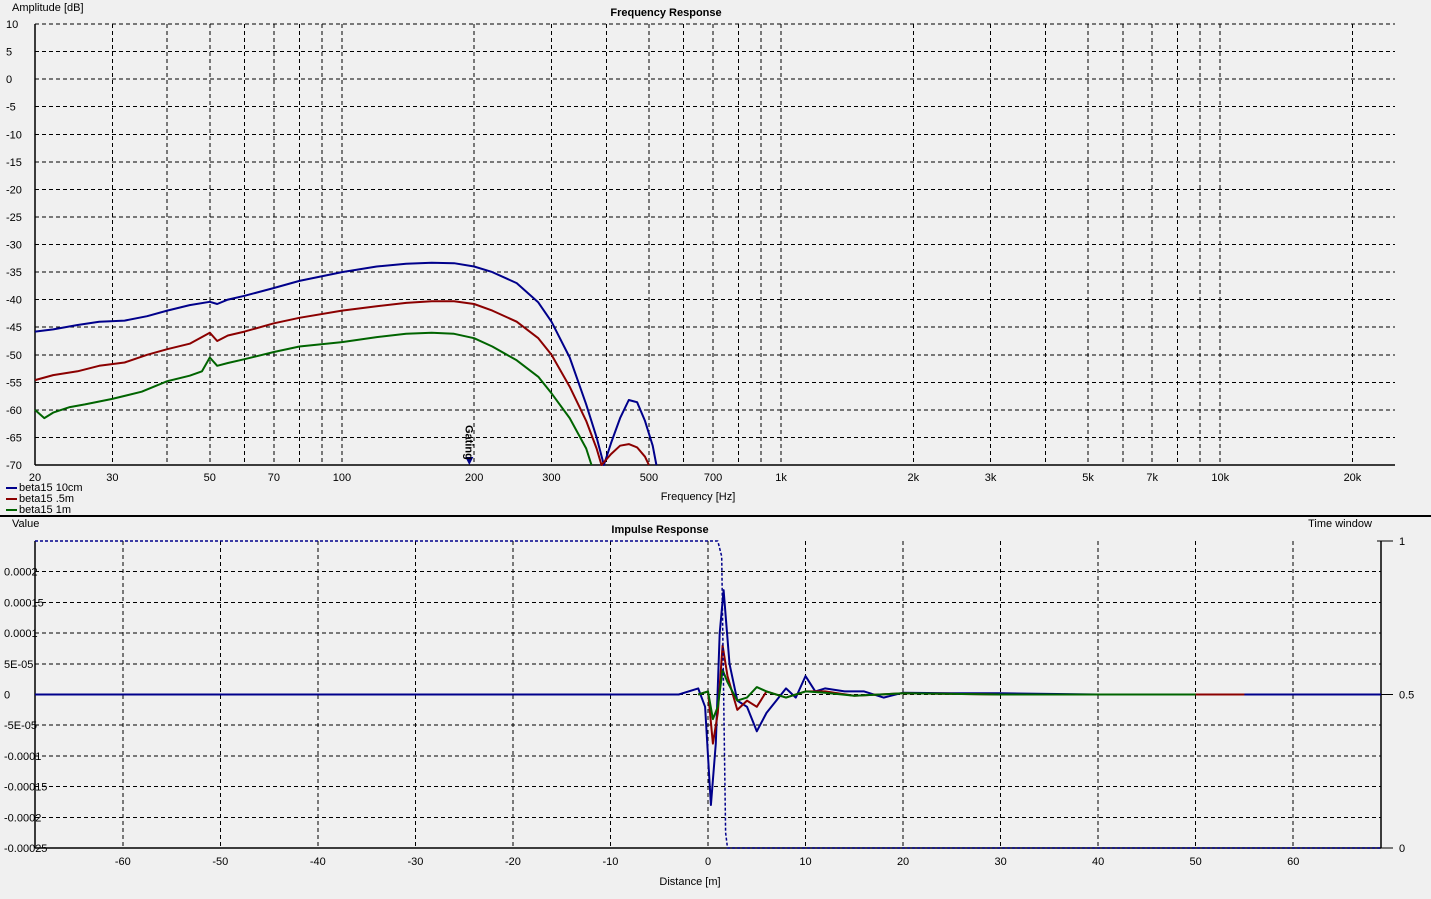  Describe the element at coordinates (1293, 862) in the screenshot. I see `ir-x-tick-label: 60` at that location.